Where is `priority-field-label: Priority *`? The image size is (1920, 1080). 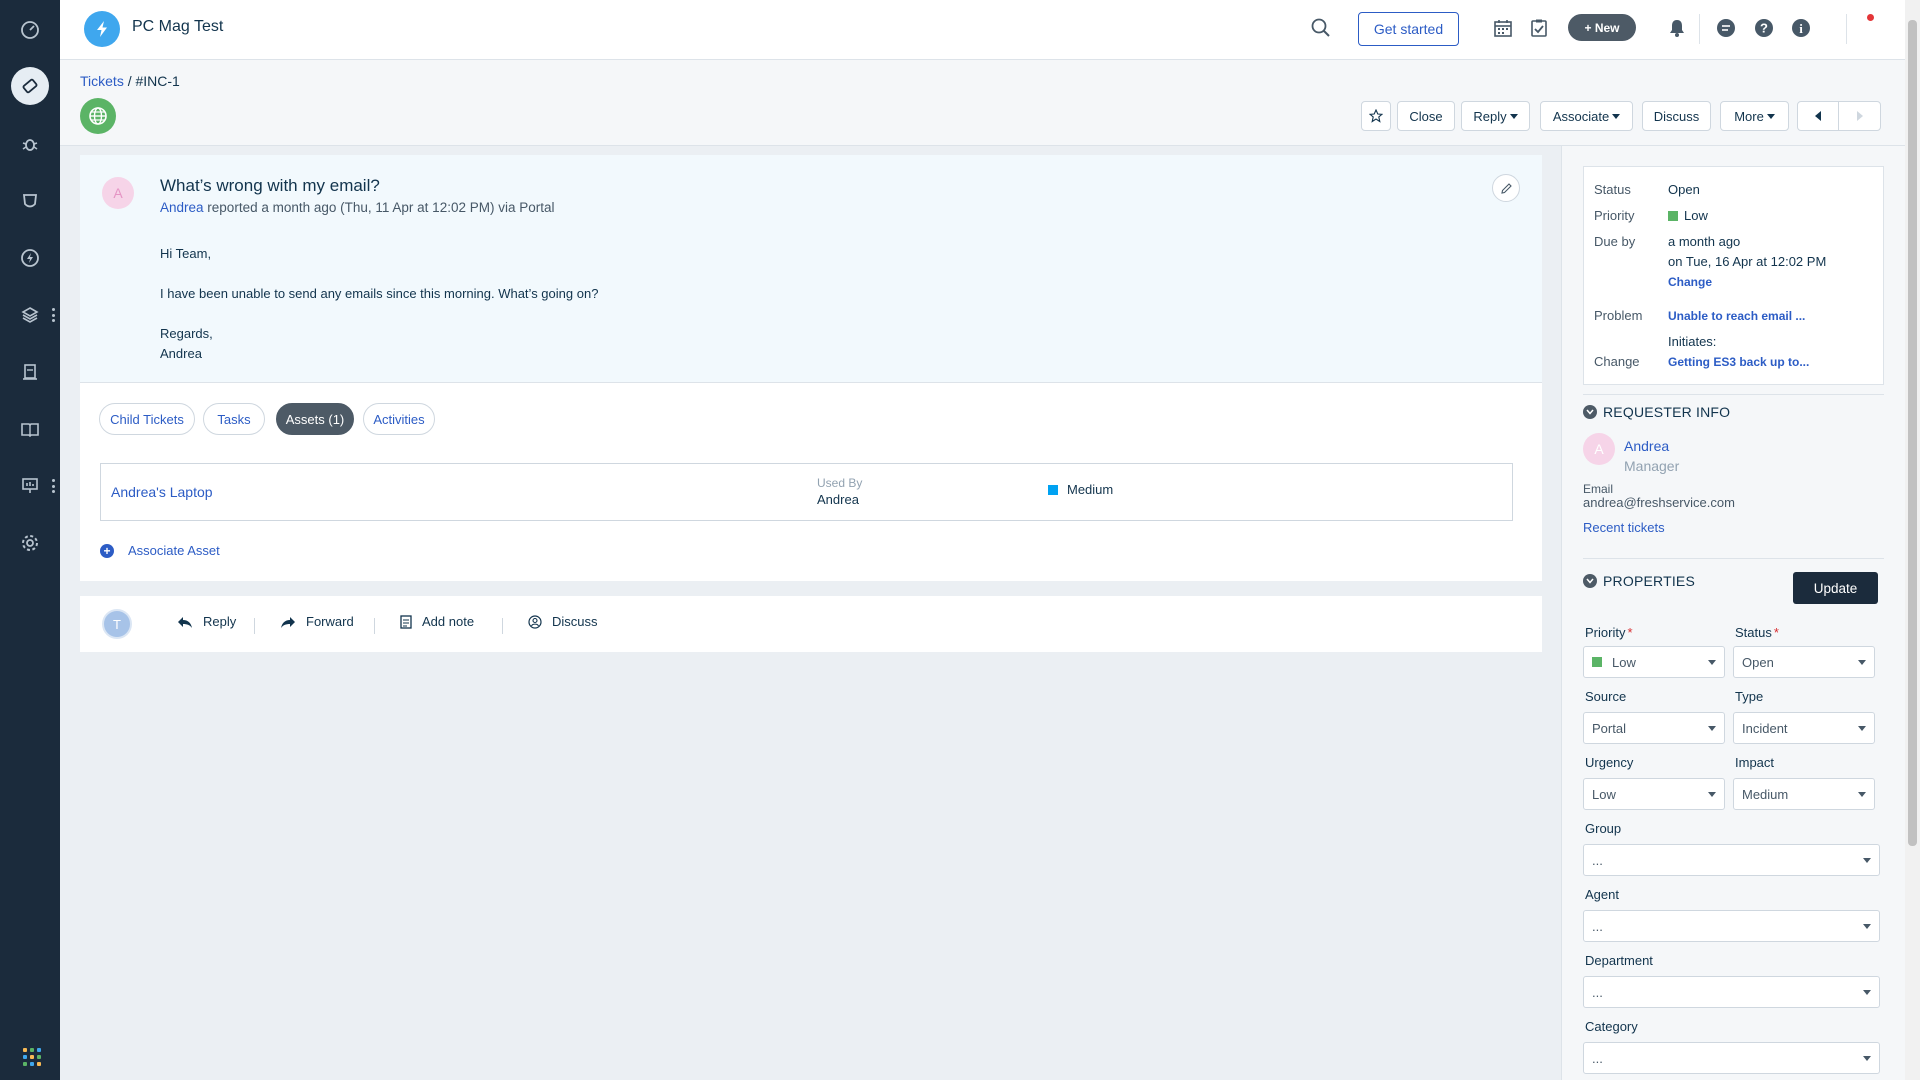
priority-field-label: Priority * is located at coordinates (1609, 632).